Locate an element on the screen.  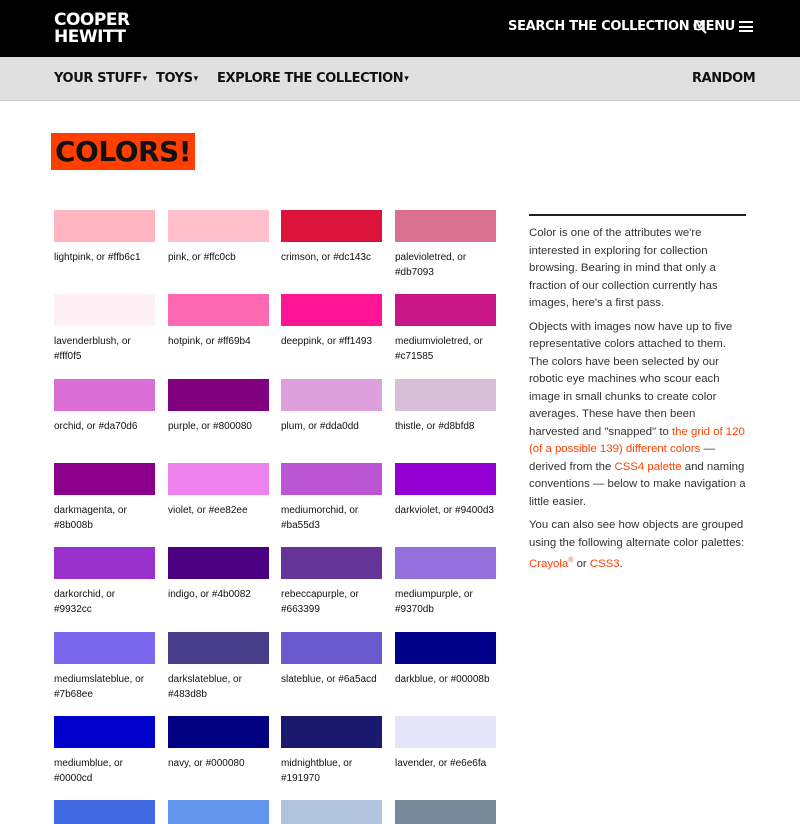
color-tile: mediumorchid, or #ba55d3 is located at coordinates (331, 498).